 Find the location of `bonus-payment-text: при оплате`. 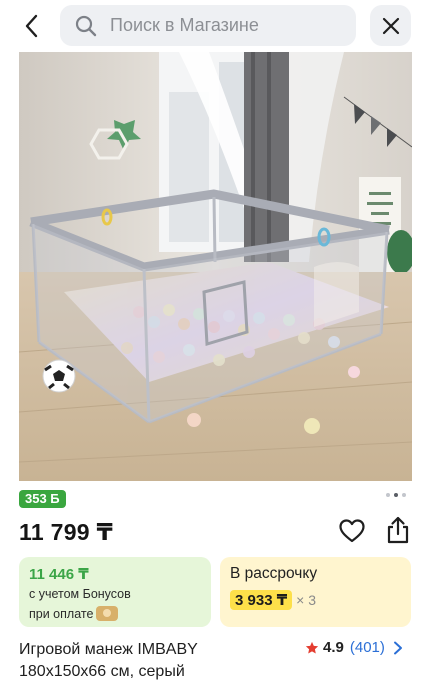

bonus-payment-text: при оплате is located at coordinates (61, 614).